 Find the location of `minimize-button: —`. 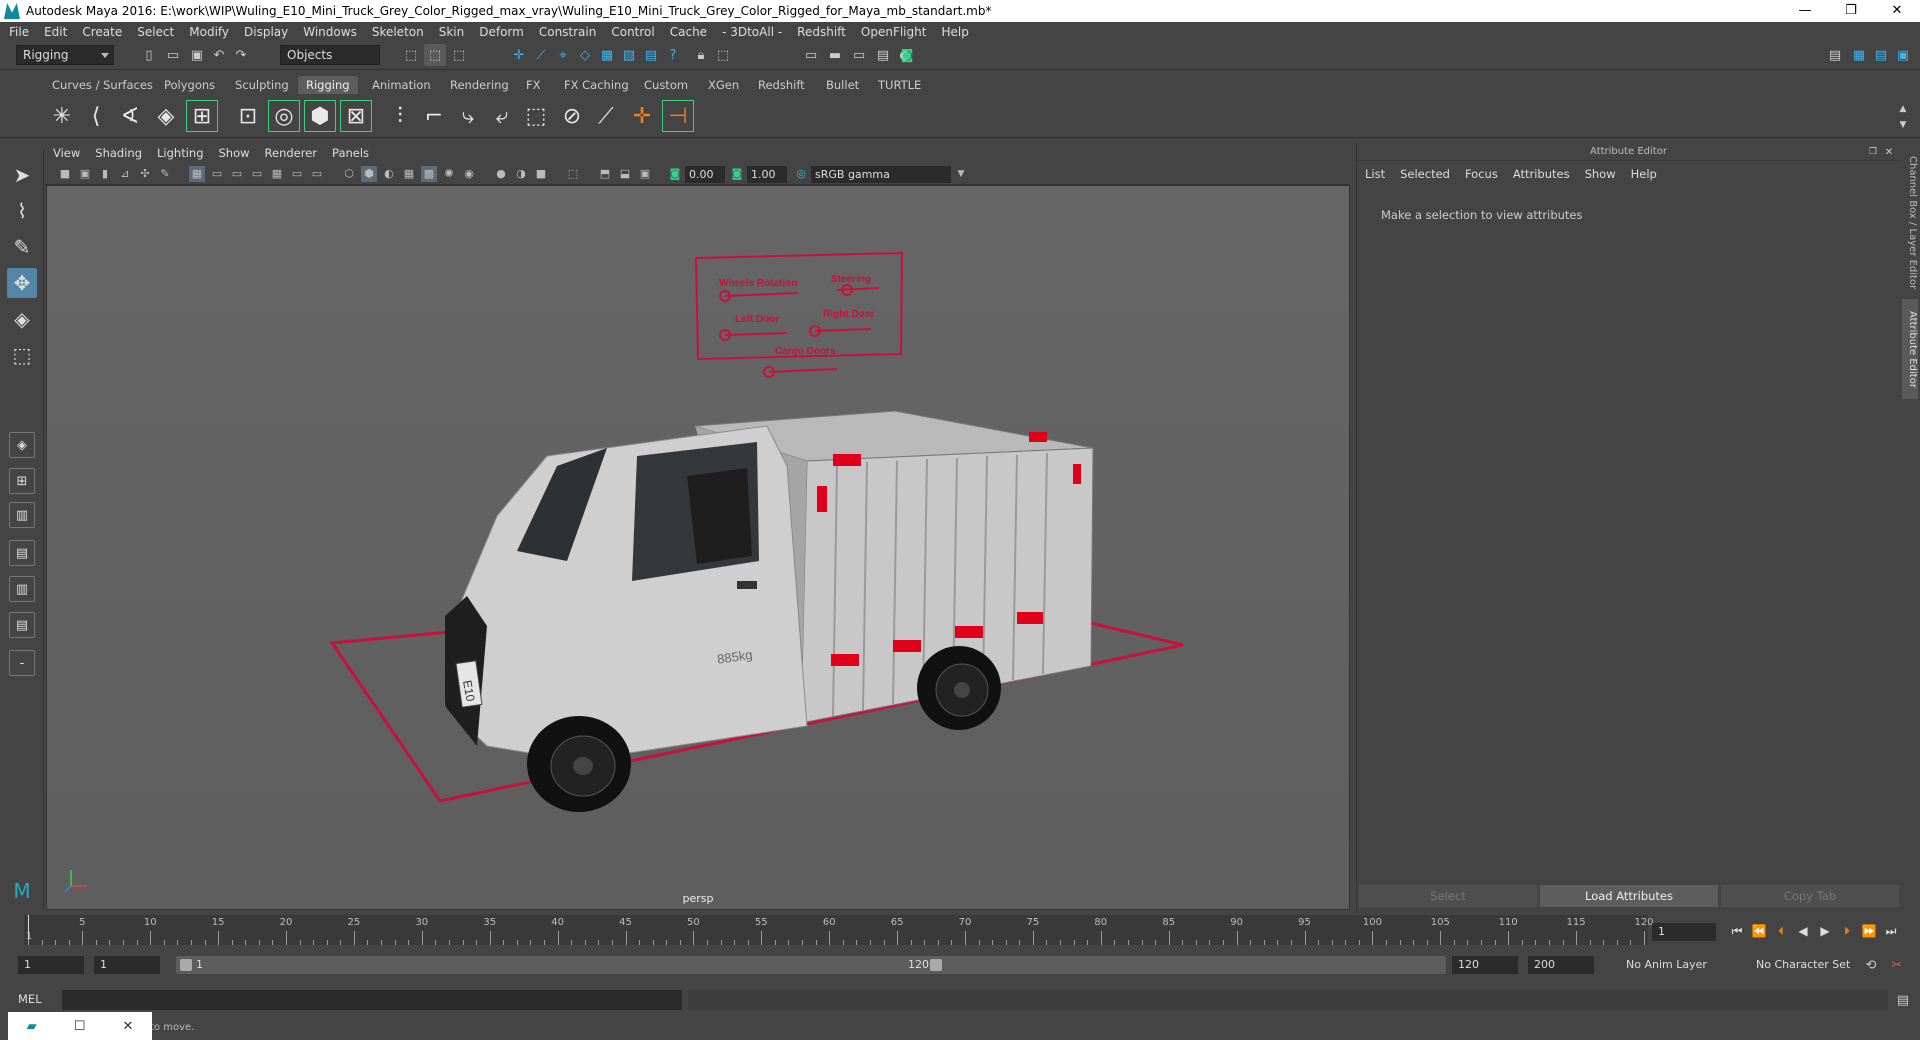

minimize-button: — is located at coordinates (1805, 11).